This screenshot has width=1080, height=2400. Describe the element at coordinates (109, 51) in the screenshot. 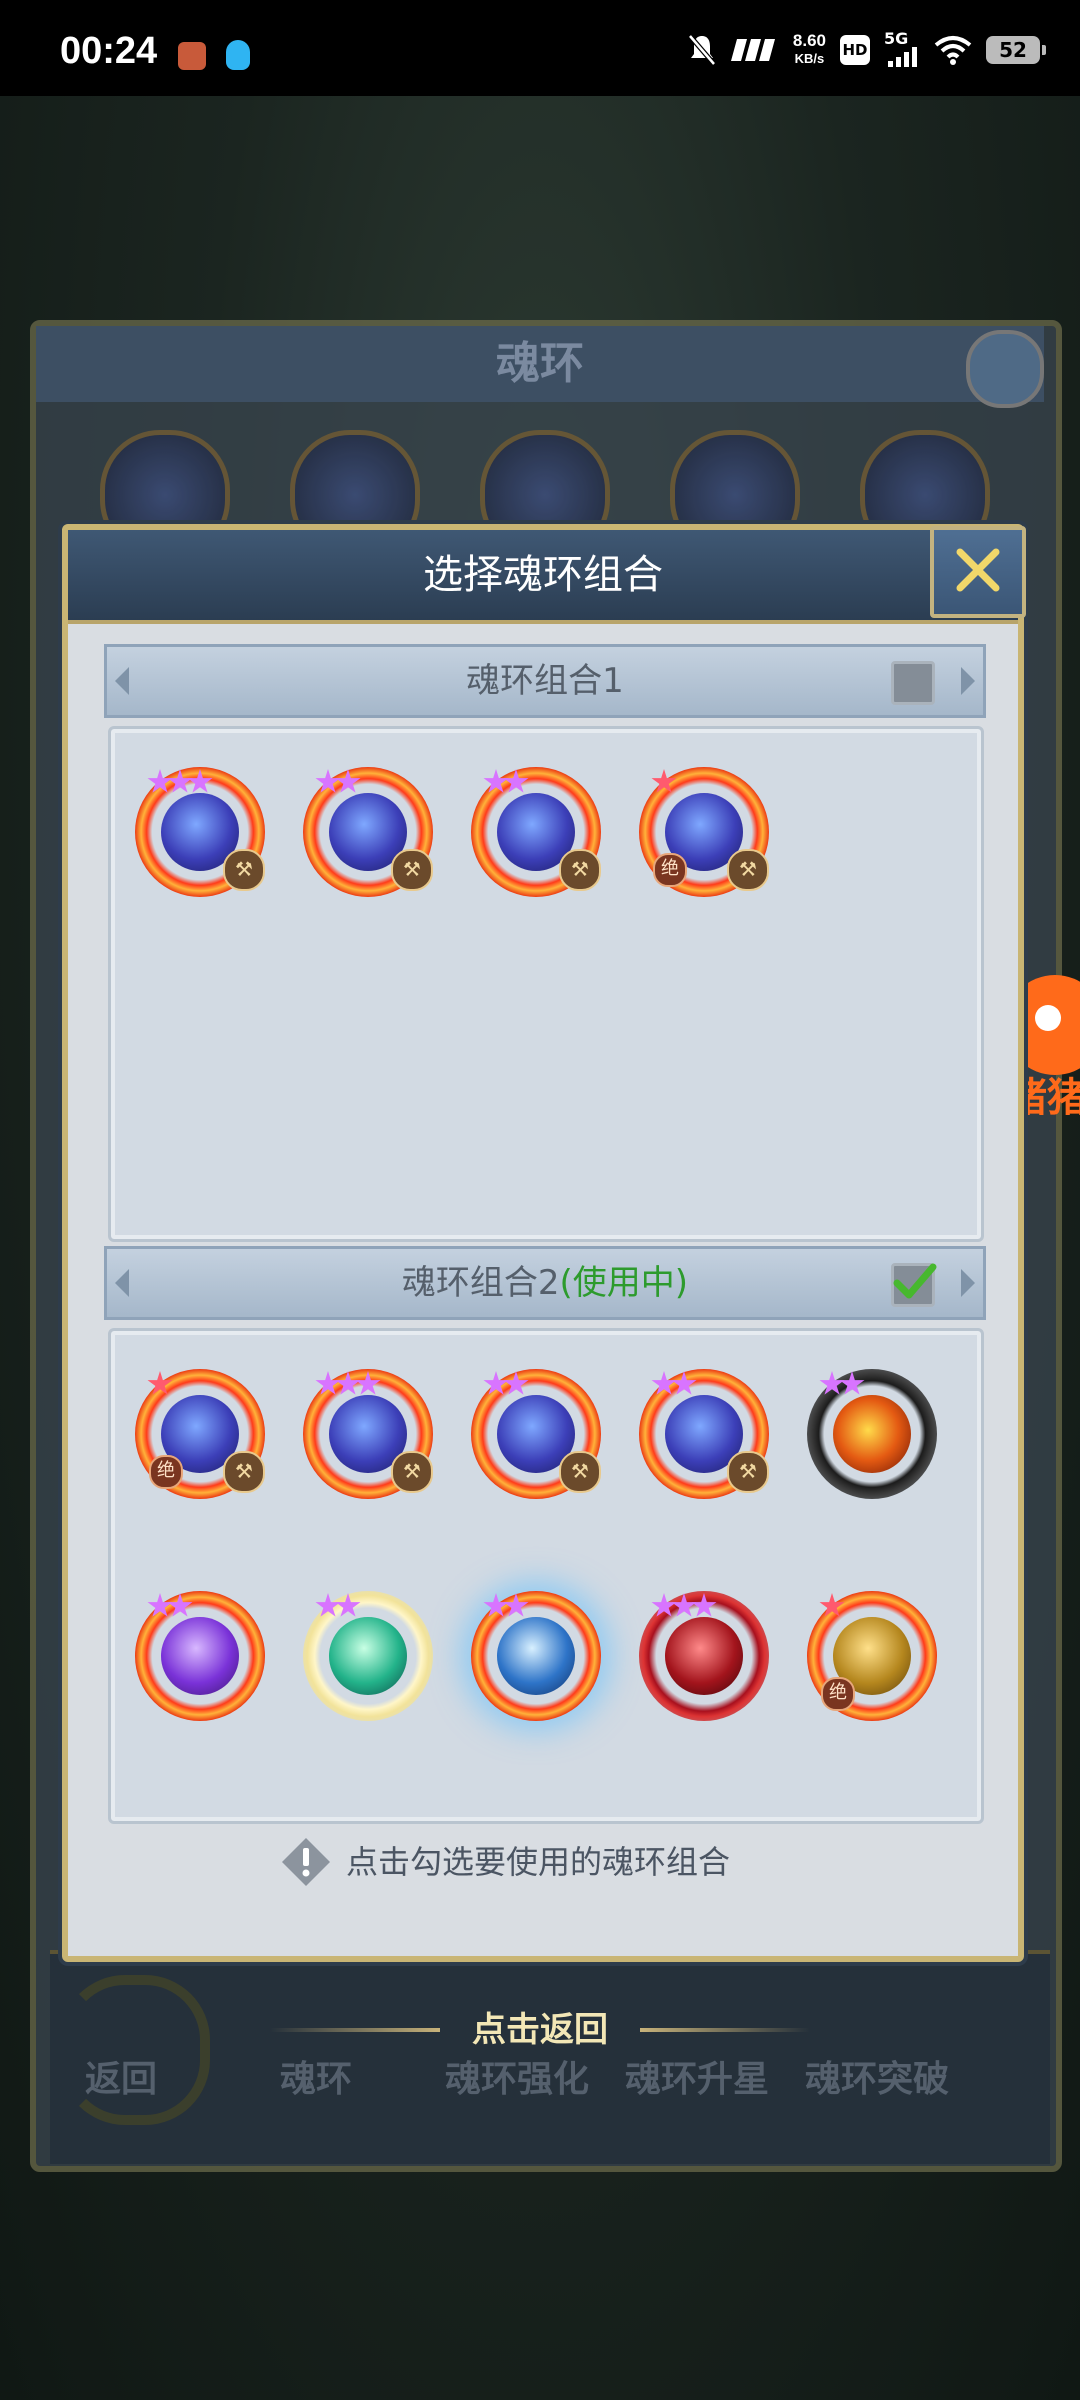

I see `status-time: 00:24` at that location.